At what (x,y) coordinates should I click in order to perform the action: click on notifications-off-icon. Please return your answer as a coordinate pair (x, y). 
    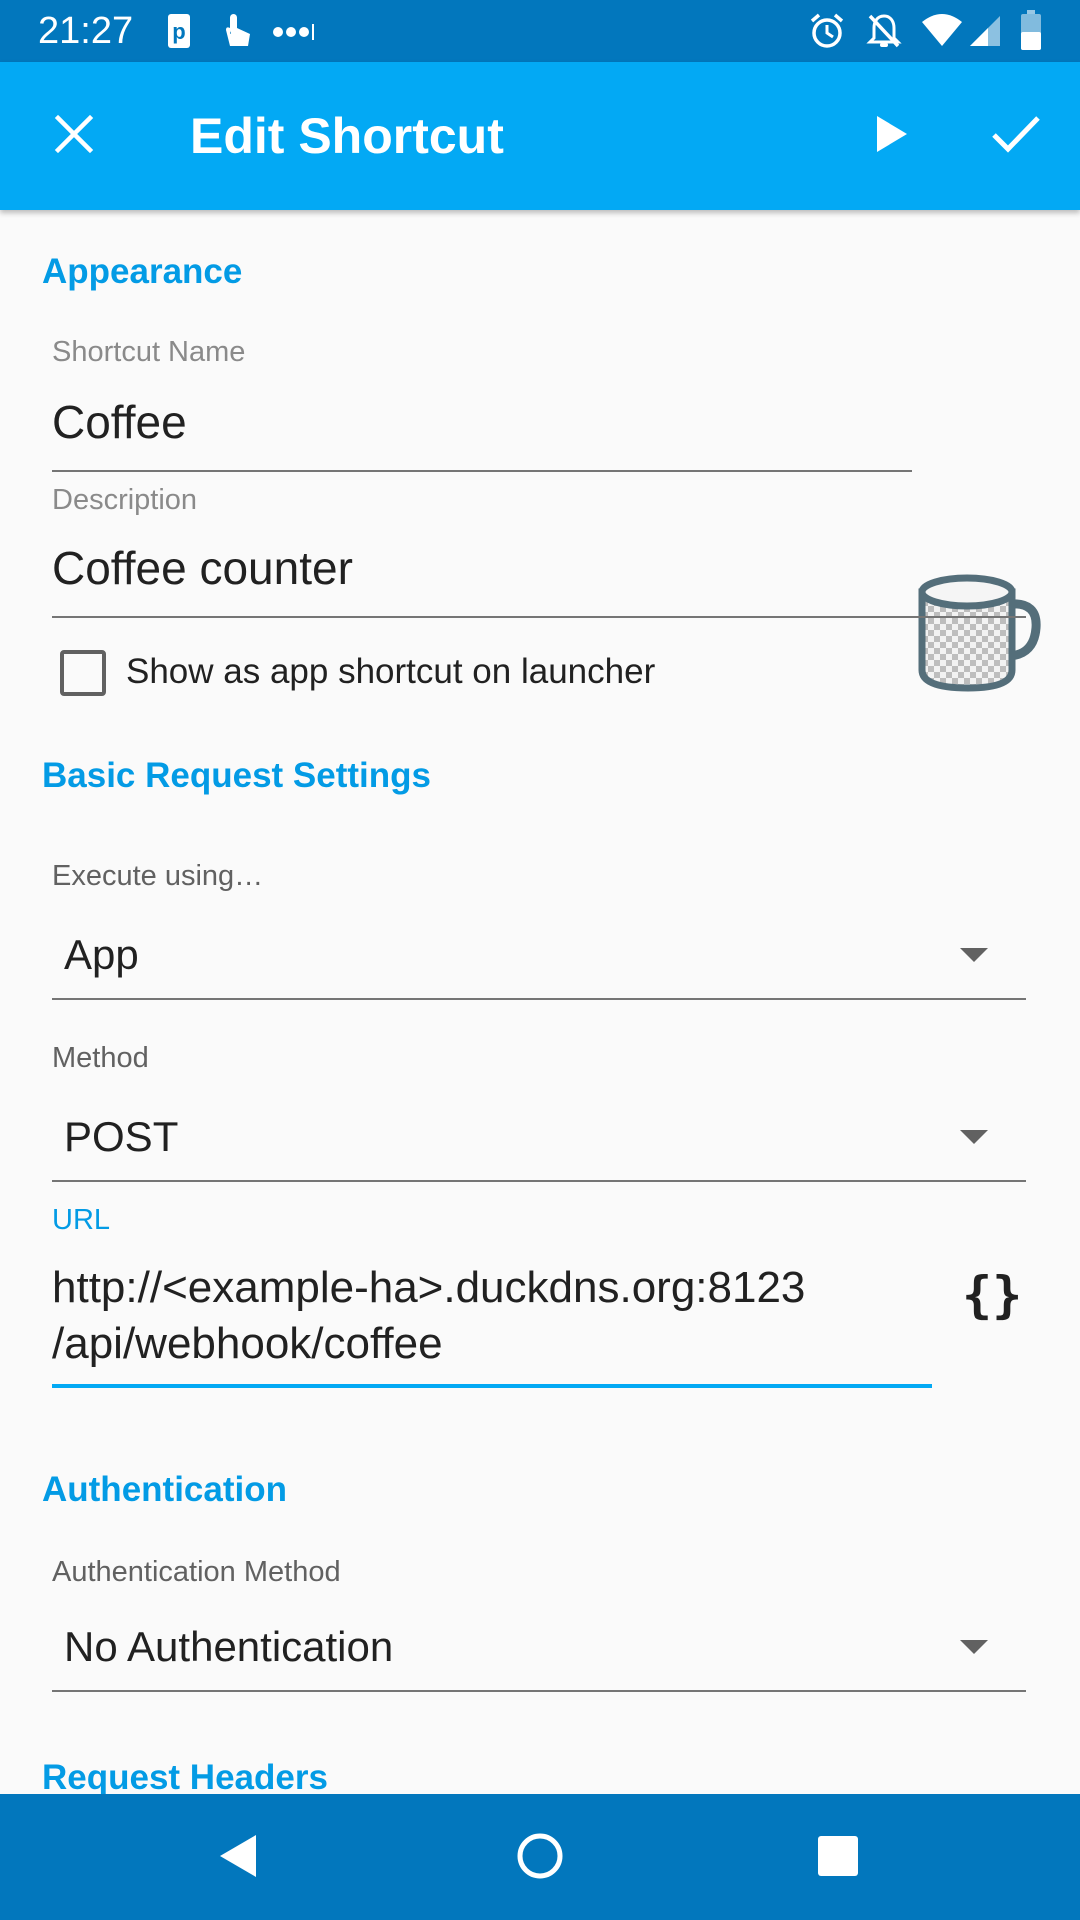
    Looking at the image, I should click on (884, 33).